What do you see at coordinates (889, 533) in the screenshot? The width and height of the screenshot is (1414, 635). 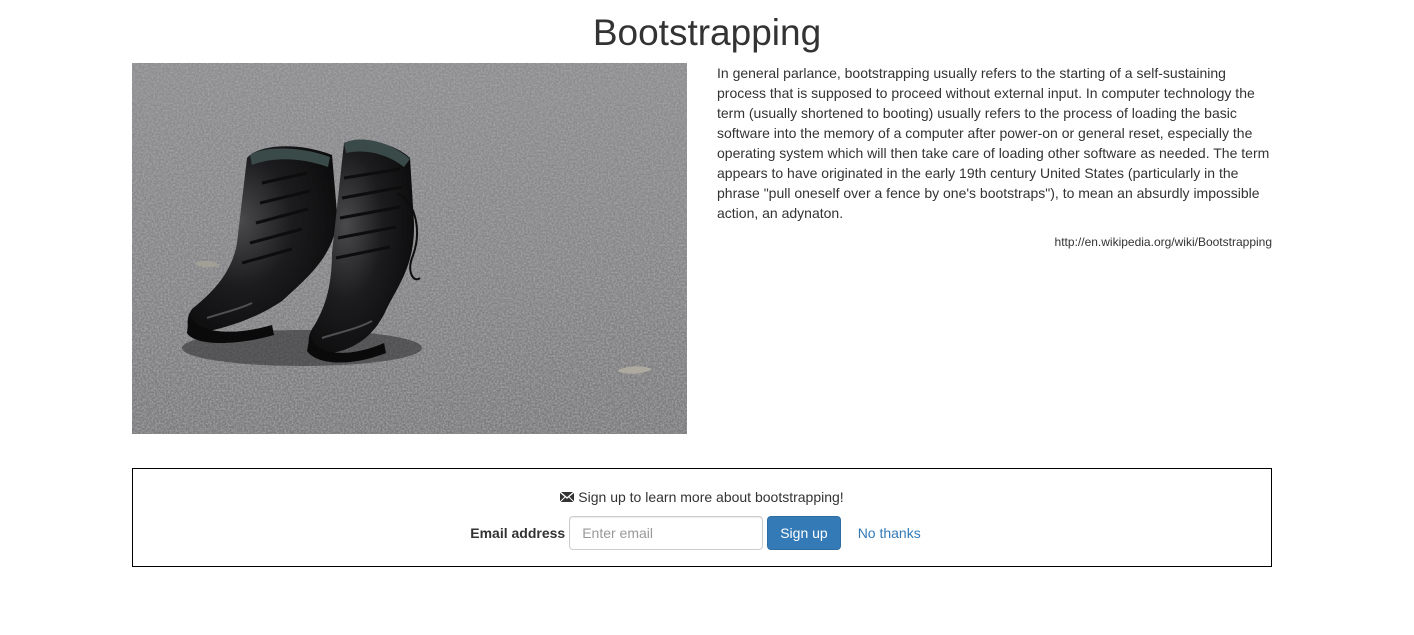 I see `no-thanks-button: No thanks` at bounding box center [889, 533].